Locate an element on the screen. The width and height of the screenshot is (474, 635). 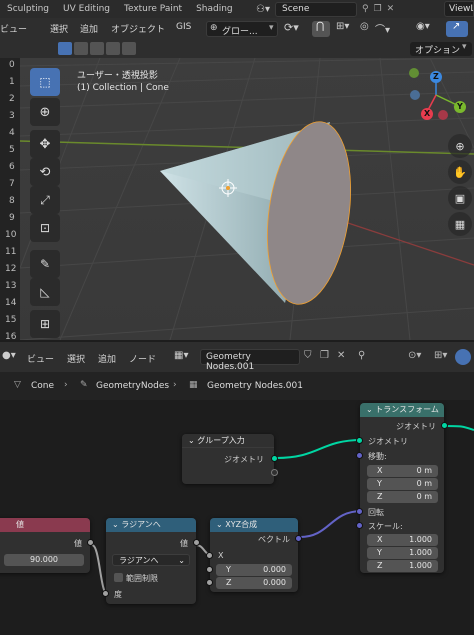
perspective-toggle-button: ▦ is located at coordinates (460, 224).